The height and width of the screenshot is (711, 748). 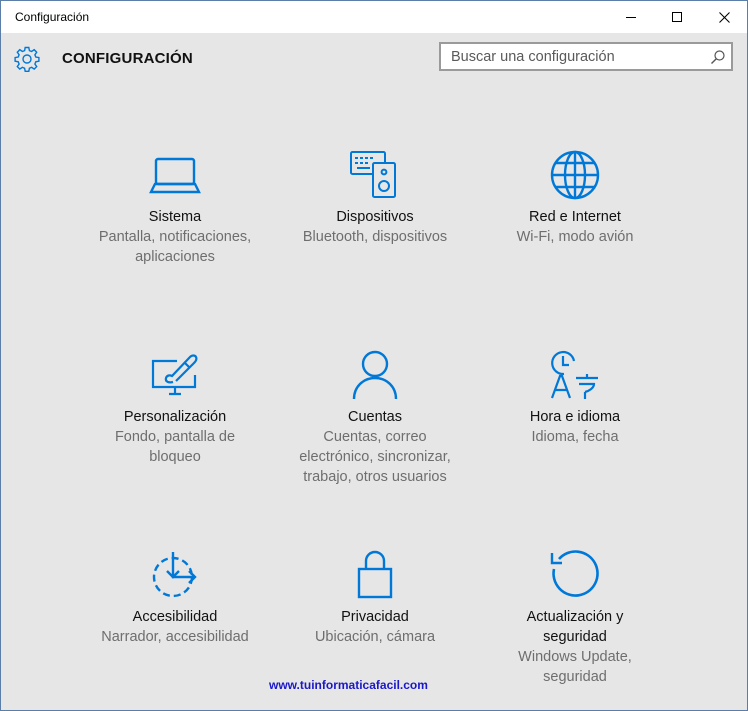 What do you see at coordinates (575, 217) in the screenshot?
I see `tile-label: Red e Internet` at bounding box center [575, 217].